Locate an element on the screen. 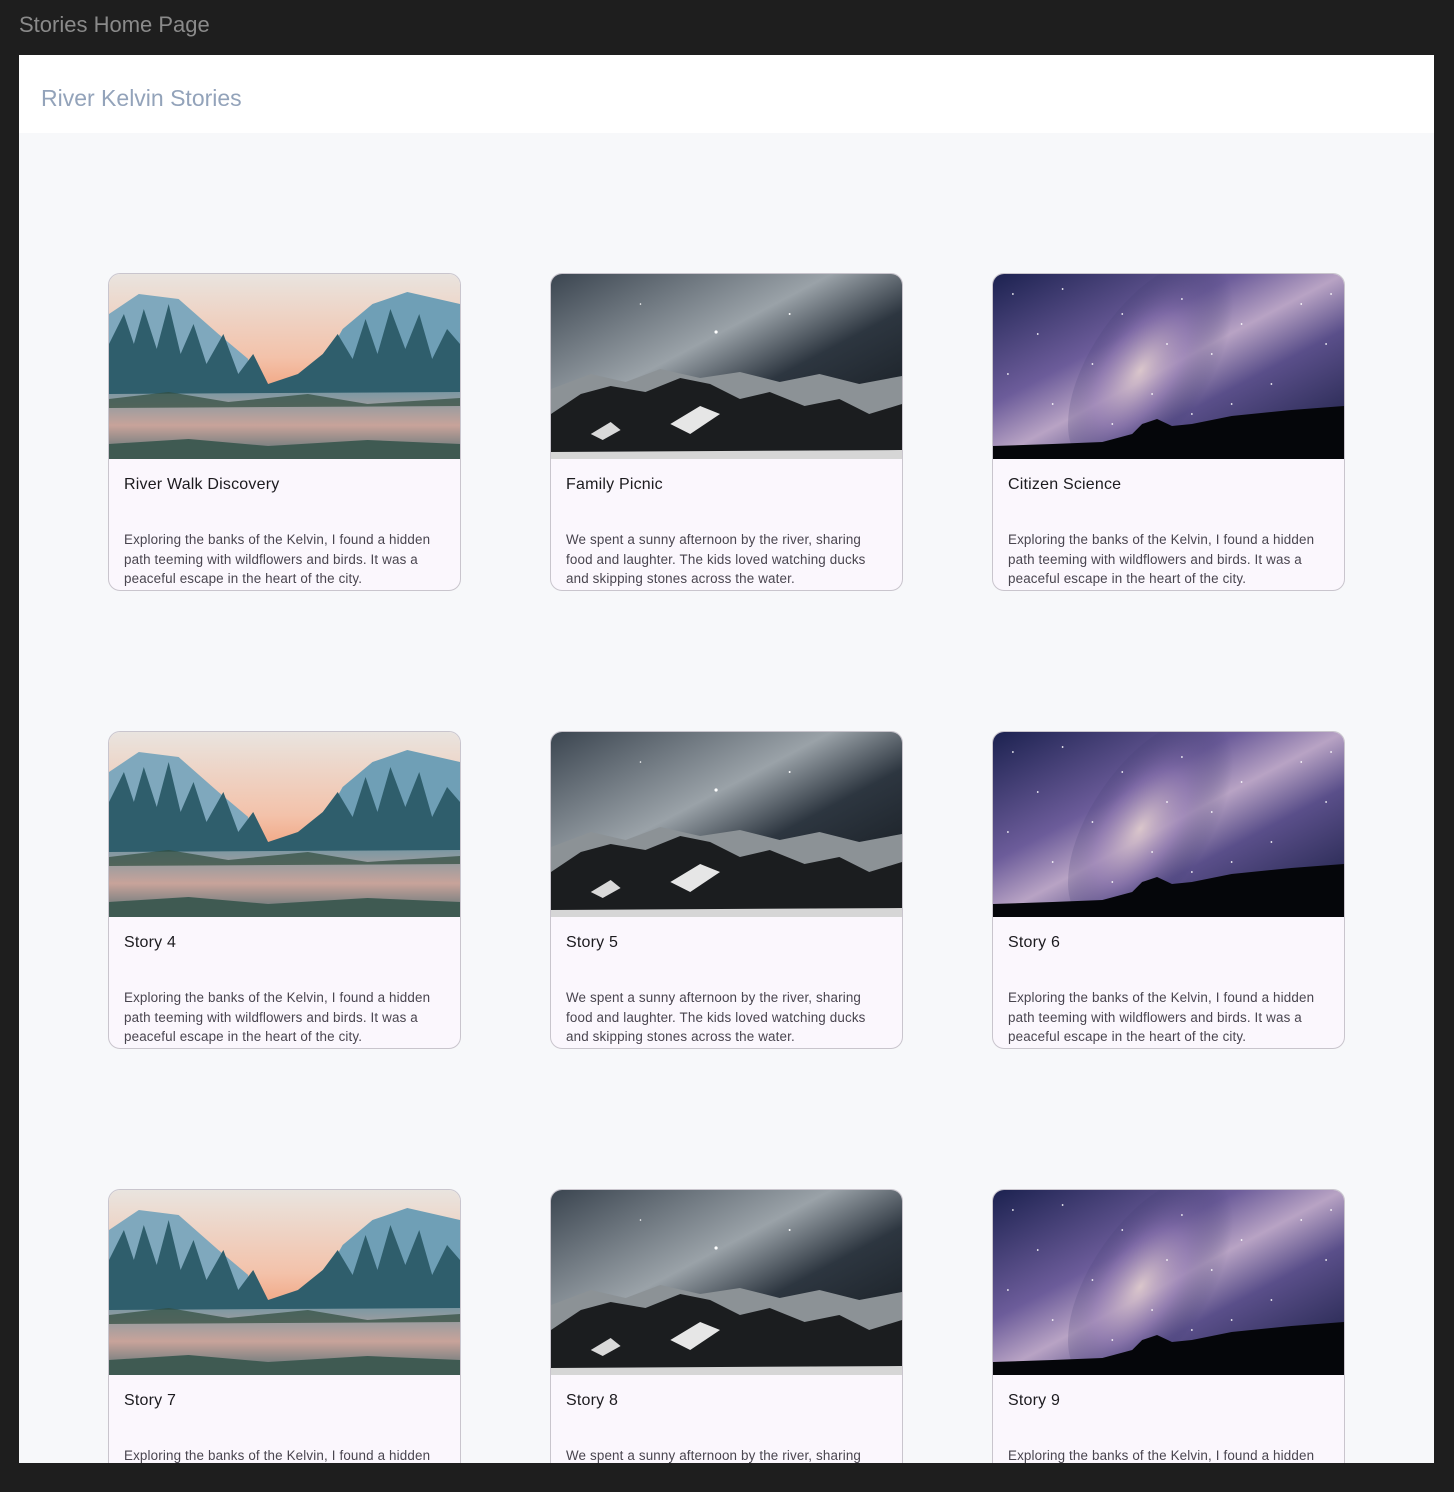 Image resolution: width=1454 pixels, height=1492 pixels. window-title: Stories Home Page is located at coordinates (114, 24).